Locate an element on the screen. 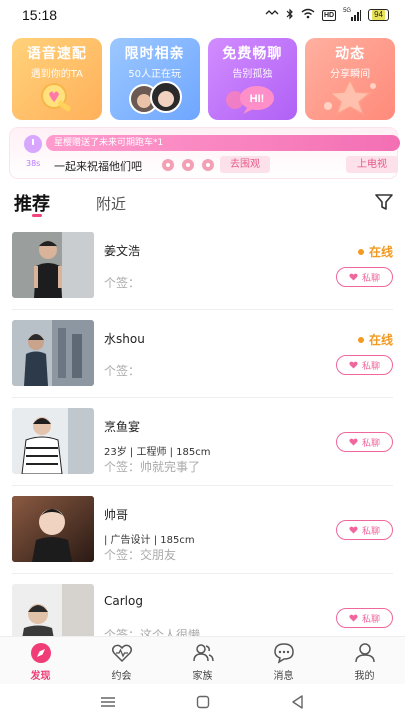  moments-card: 动态 分享瞬间 is located at coordinates (350, 79).